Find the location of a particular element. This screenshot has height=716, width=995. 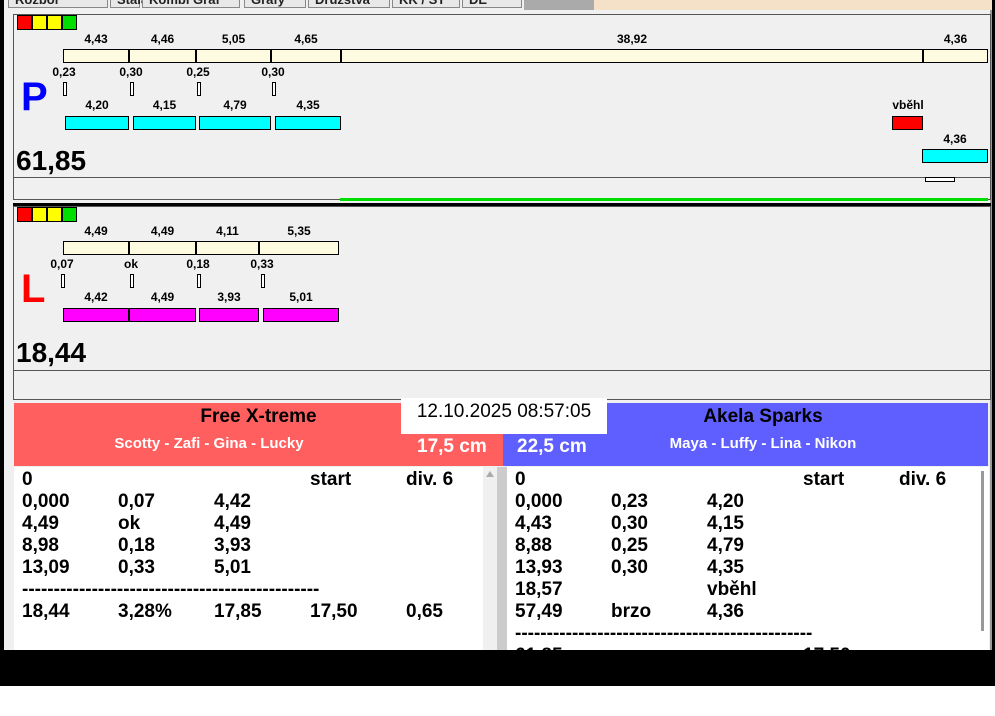

left-scrollbar is located at coordinates (490, 558).